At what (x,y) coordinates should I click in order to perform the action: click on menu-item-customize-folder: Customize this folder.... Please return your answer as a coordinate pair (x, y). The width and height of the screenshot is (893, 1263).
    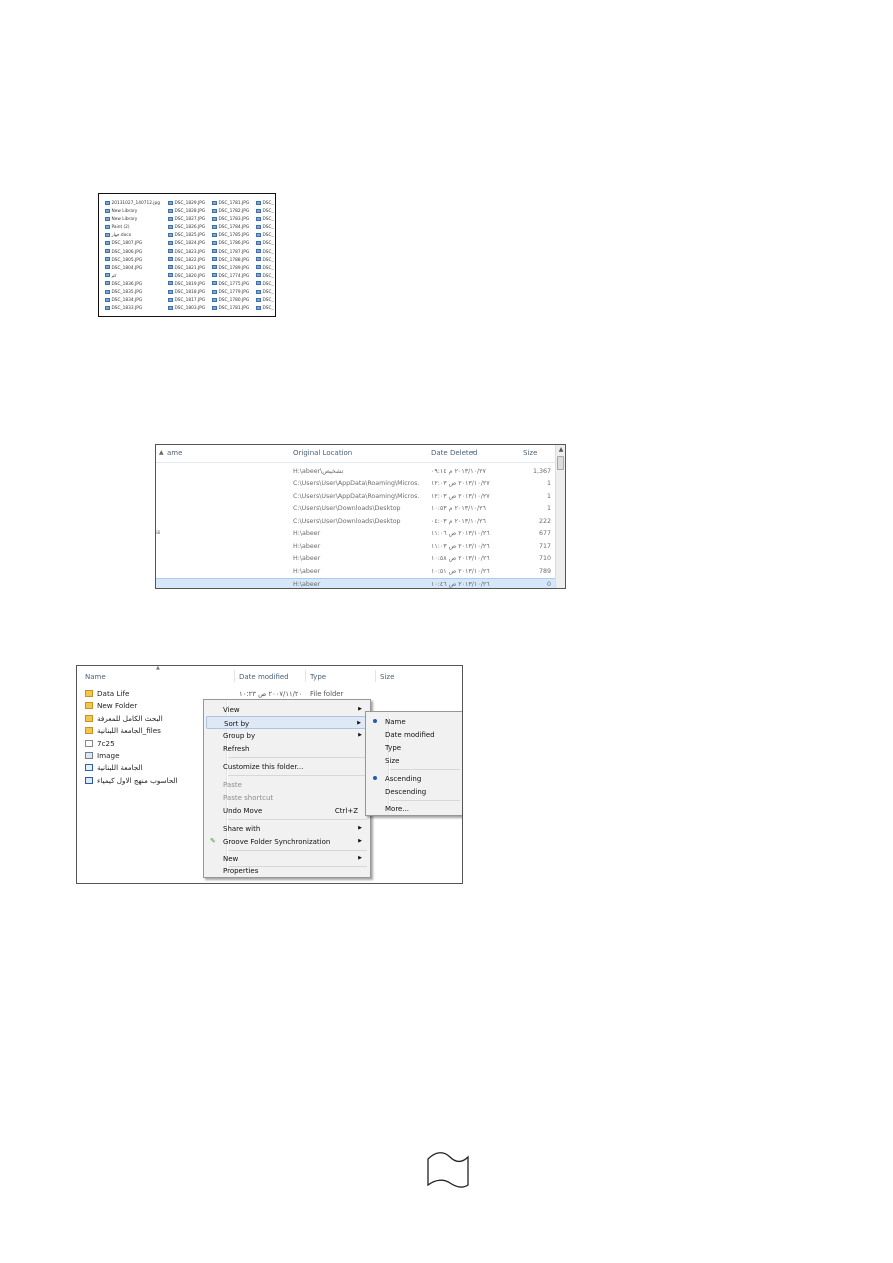
    Looking at the image, I should click on (287, 766).